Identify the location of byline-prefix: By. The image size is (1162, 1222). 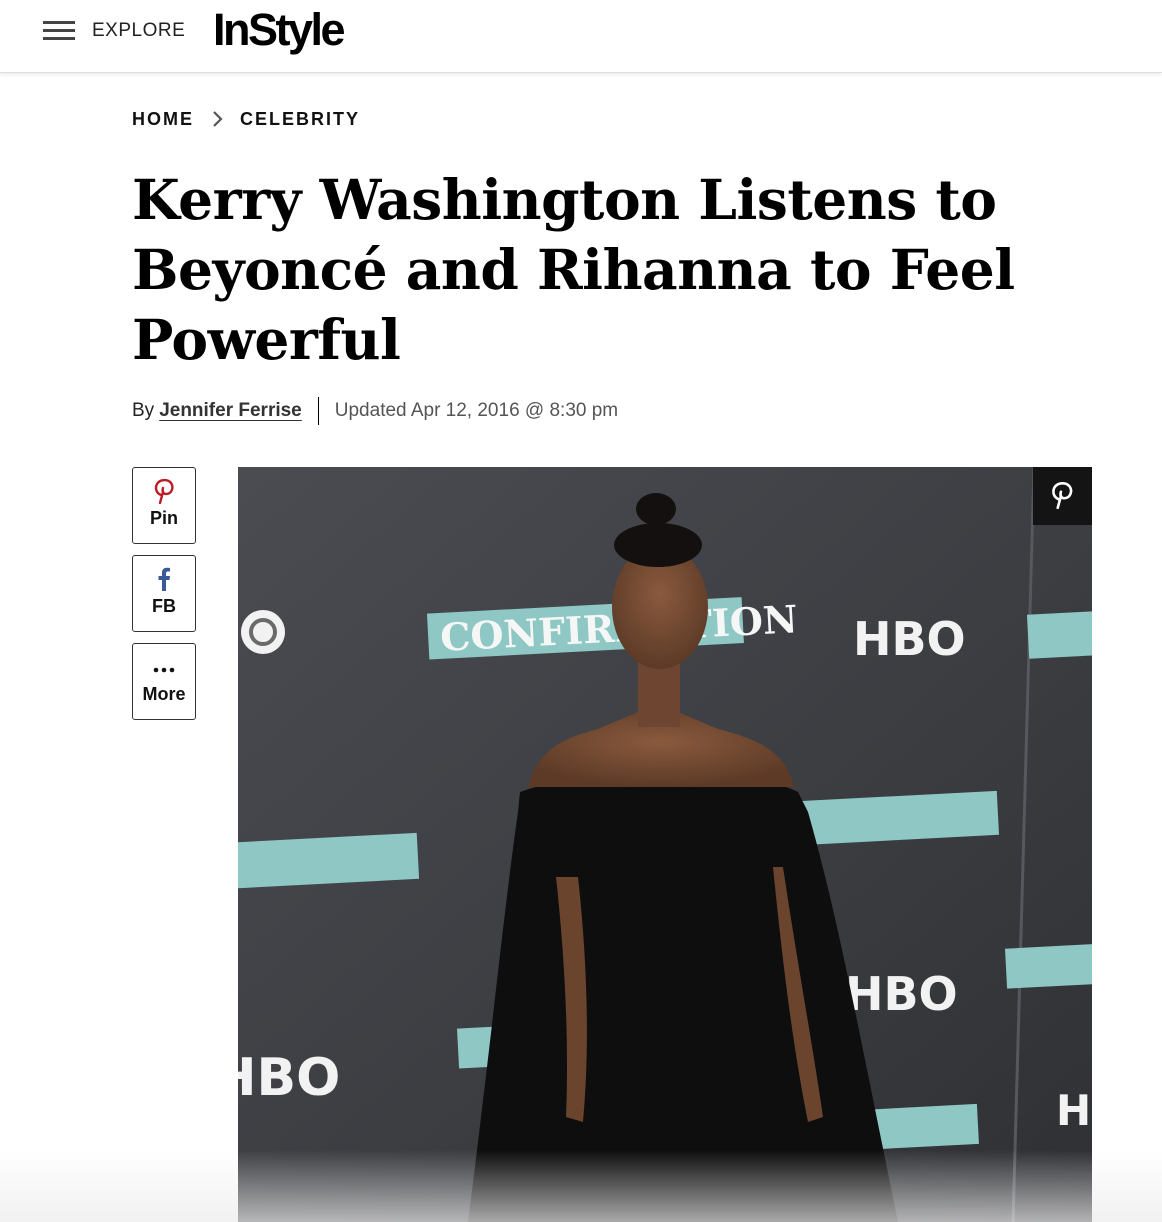
(143, 410).